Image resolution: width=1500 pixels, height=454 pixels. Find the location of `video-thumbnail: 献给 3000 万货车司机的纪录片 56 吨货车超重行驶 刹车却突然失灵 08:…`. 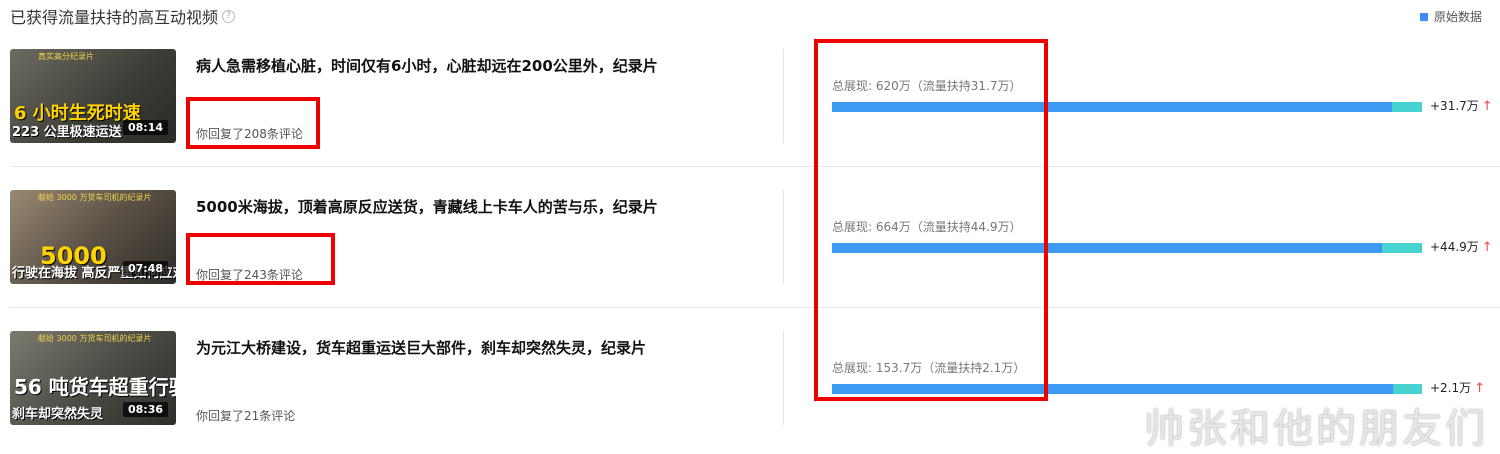

video-thumbnail: 献给 3000 万货车司机的纪录片 56 吨货车超重行驶 刹车却突然失灵 08:… is located at coordinates (93, 378).